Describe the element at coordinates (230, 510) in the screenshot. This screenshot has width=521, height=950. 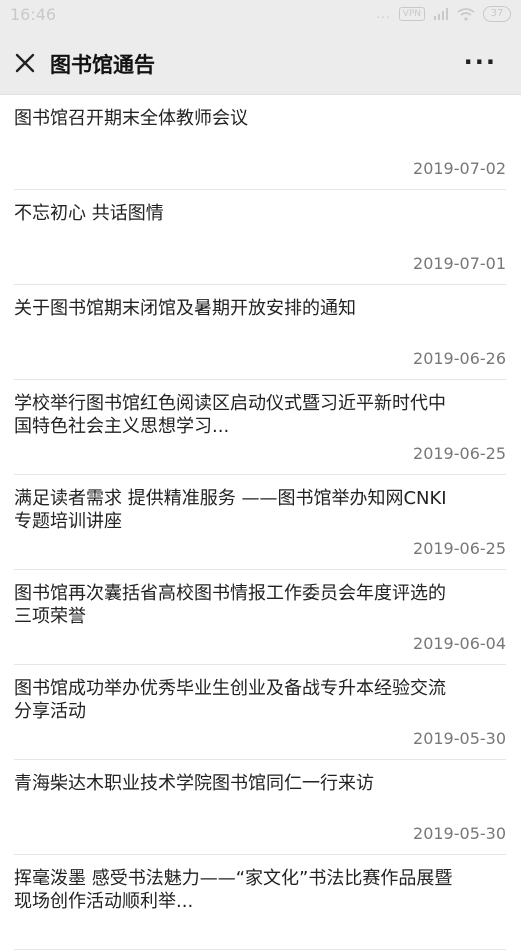
I see `notice-title: 满足读者需求 提供精准服务 ——图书馆举办知网CNKI专题培训讲座` at that location.